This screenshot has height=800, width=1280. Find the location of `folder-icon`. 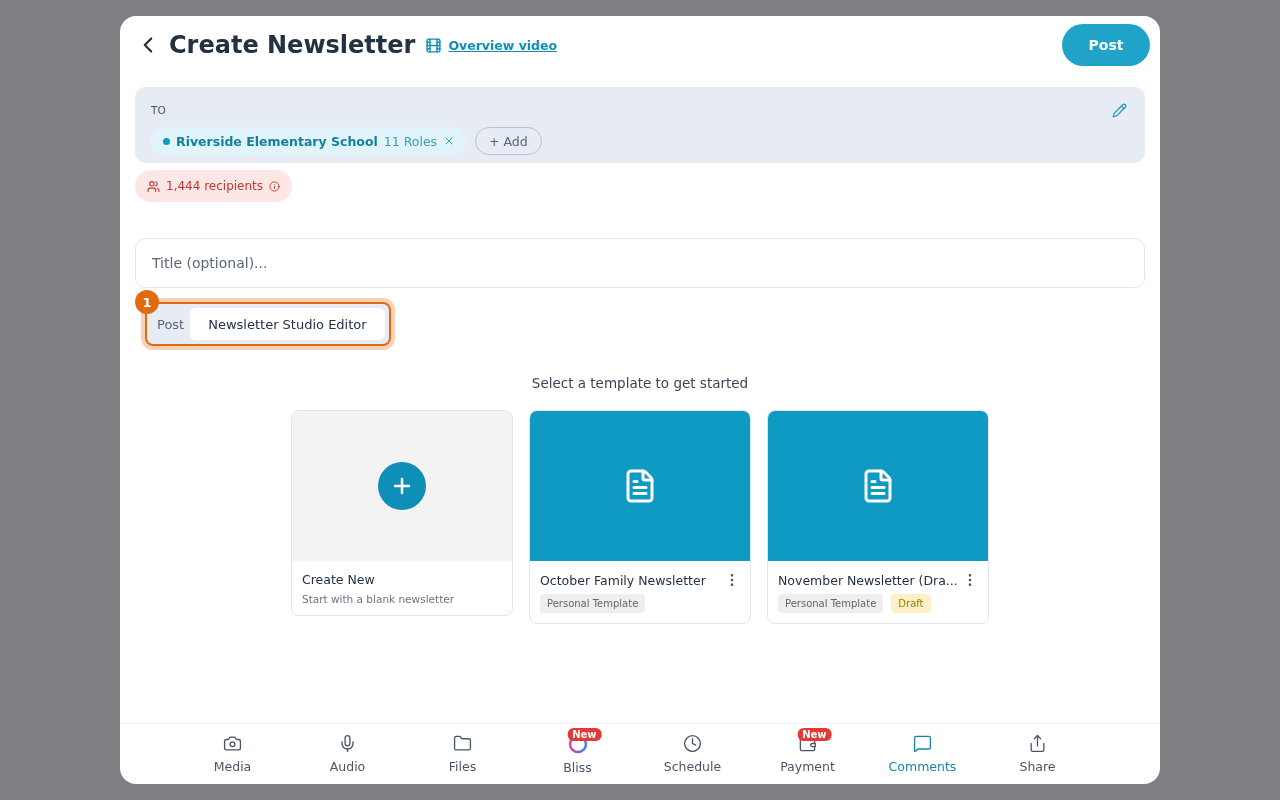

folder-icon is located at coordinates (462, 743).